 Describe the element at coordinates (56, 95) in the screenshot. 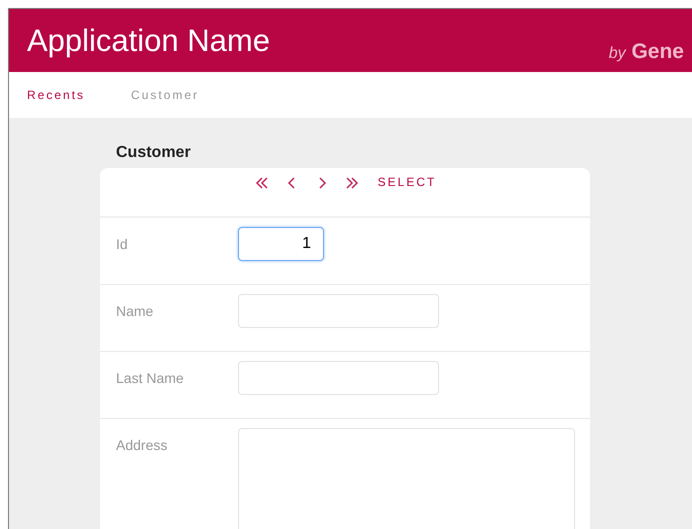

I see `breadcrumb-link: Recents` at that location.